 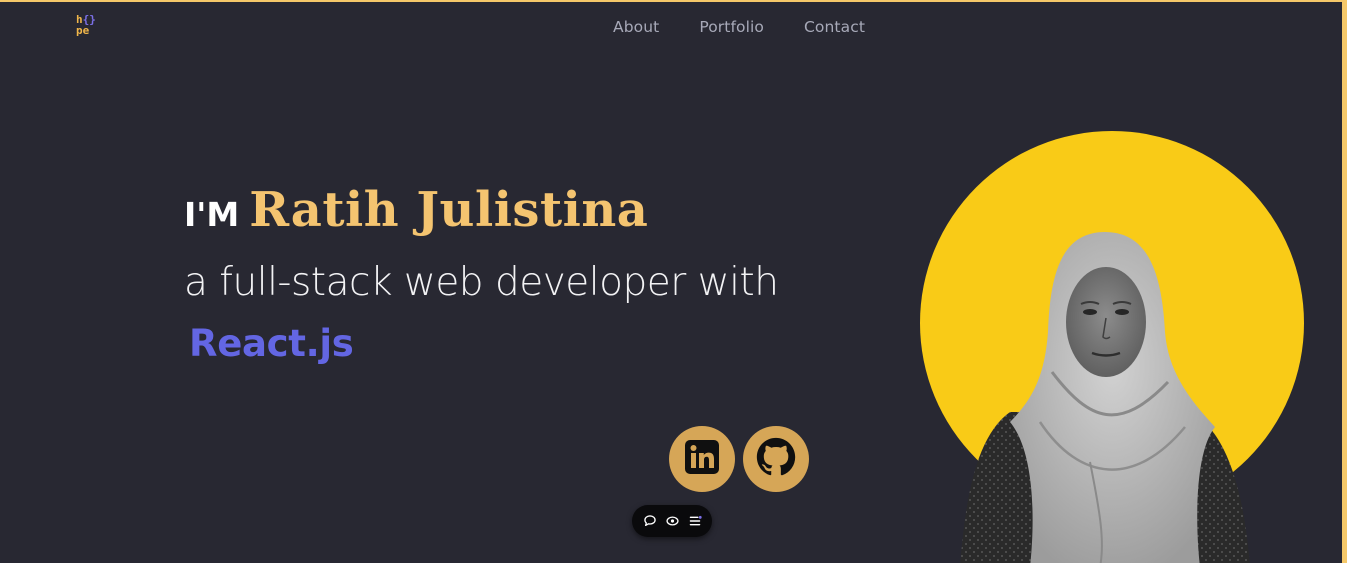 I want to click on eye-icon, so click(x=672, y=521).